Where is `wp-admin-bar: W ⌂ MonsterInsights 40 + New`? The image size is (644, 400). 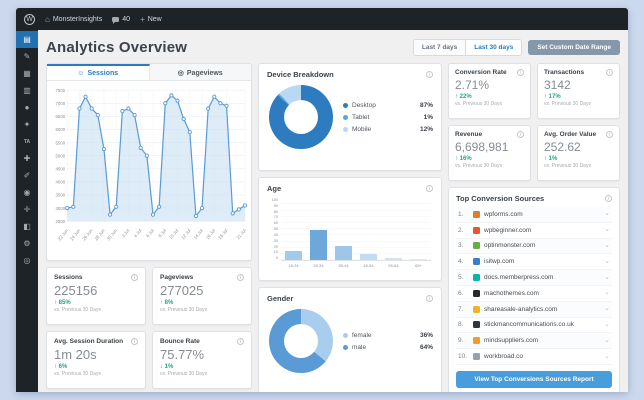
wp-admin-bar: W ⌂ MonsterInsights 40 + New is located at coordinates (322, 19).